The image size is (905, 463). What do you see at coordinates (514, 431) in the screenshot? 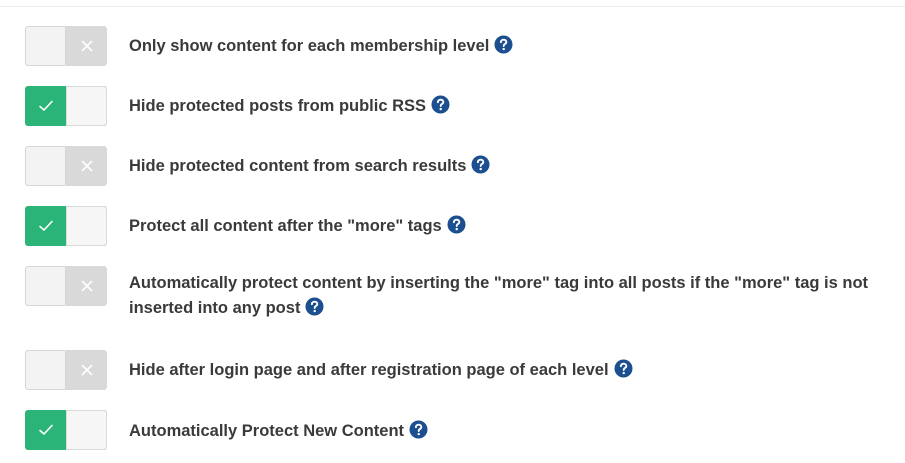
I see `setting-label: Automatically Protect New Content` at bounding box center [514, 431].